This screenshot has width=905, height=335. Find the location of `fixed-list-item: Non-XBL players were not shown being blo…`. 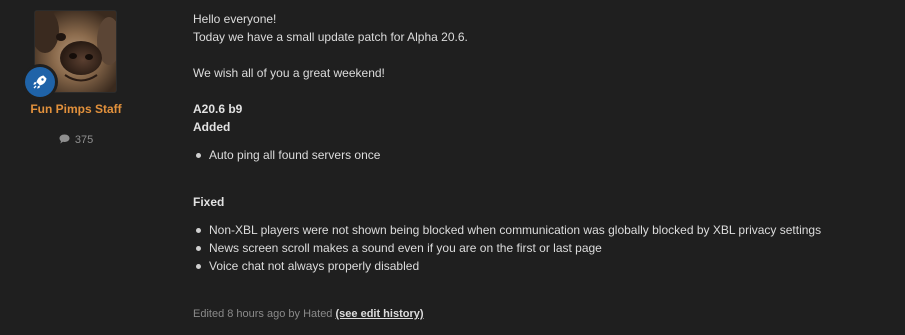

fixed-list-item: Non-XBL players were not shown being blo… is located at coordinates (508, 230).